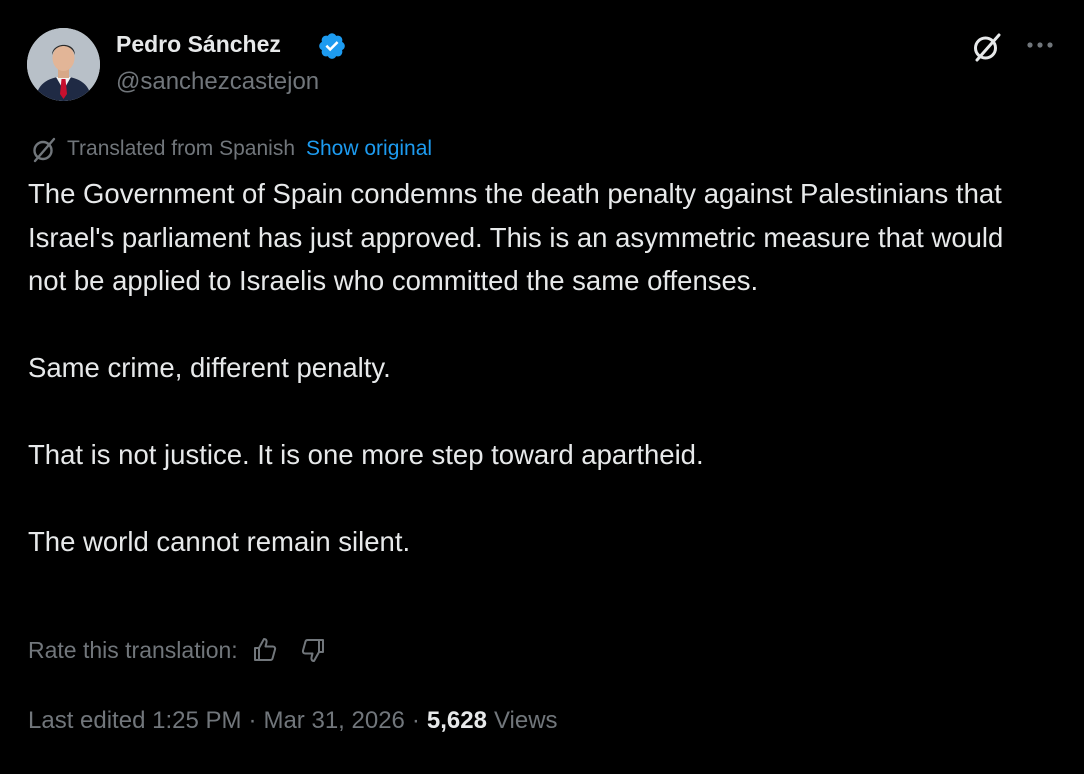  What do you see at coordinates (198, 44) in the screenshot?
I see `author-name: Pedro Sánchez` at bounding box center [198, 44].